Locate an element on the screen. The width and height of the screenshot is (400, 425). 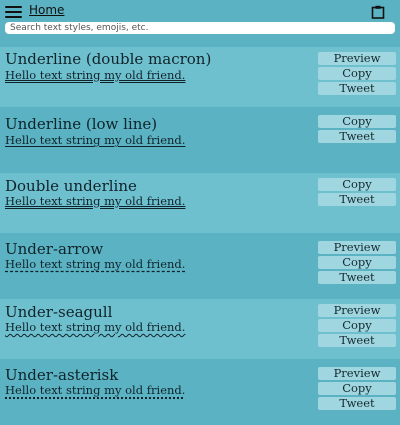
home-link: Home is located at coordinates (46, 10).